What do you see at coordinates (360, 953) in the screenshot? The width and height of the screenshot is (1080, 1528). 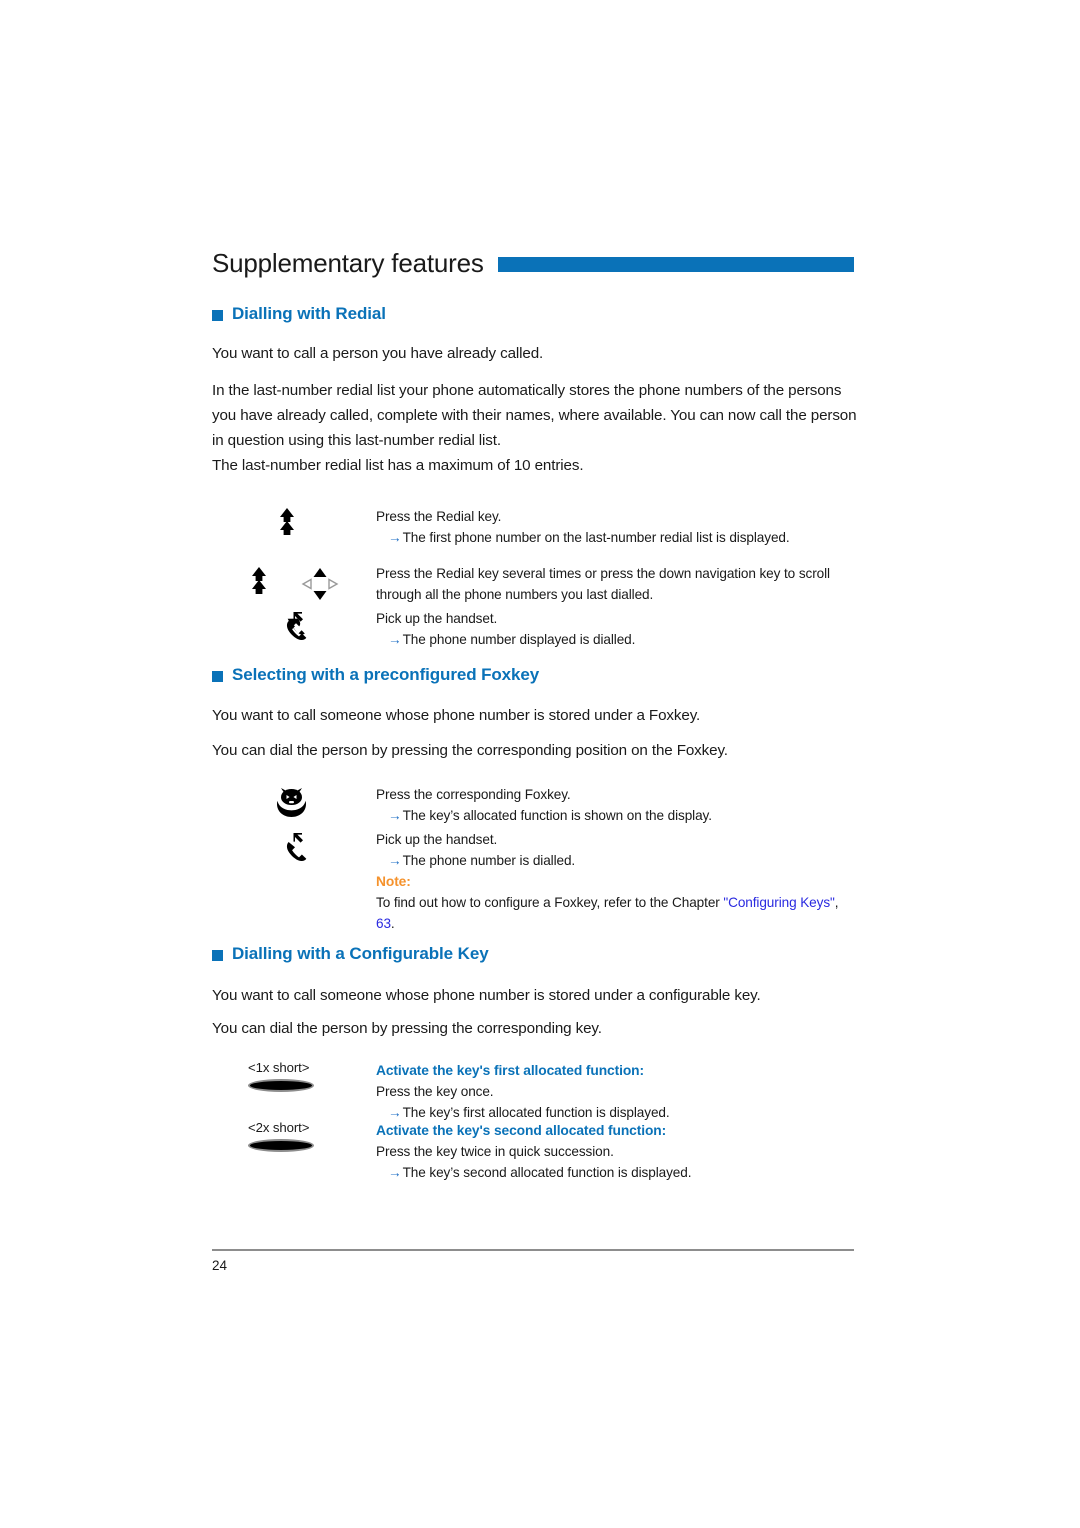 I see `section-title: Dialling with a Configurable Key` at bounding box center [360, 953].